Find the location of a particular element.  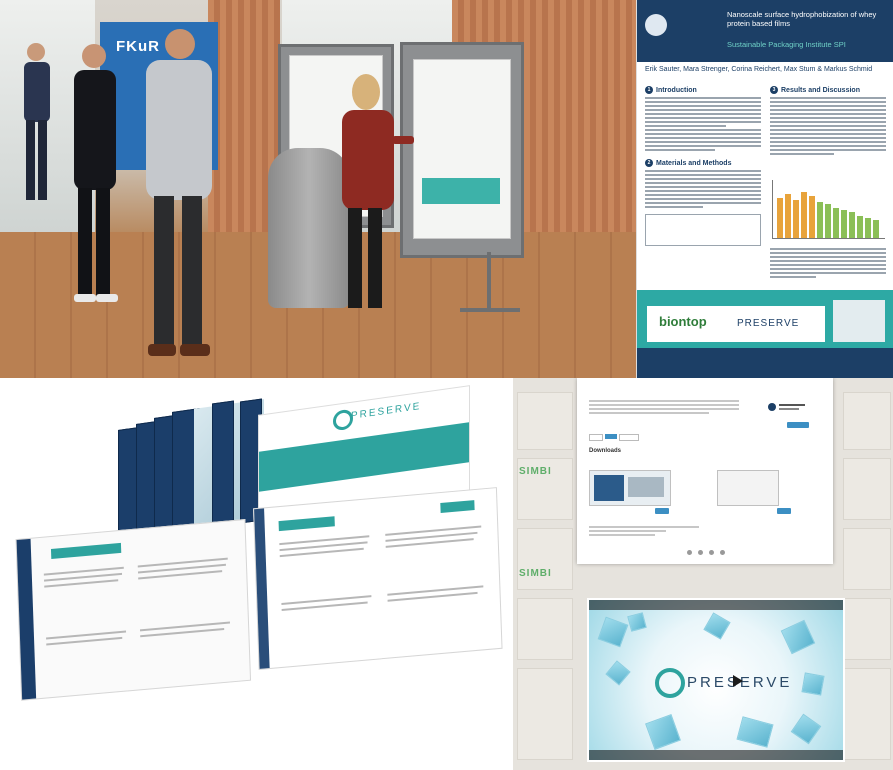

site-button is located at coordinates (798, 425).